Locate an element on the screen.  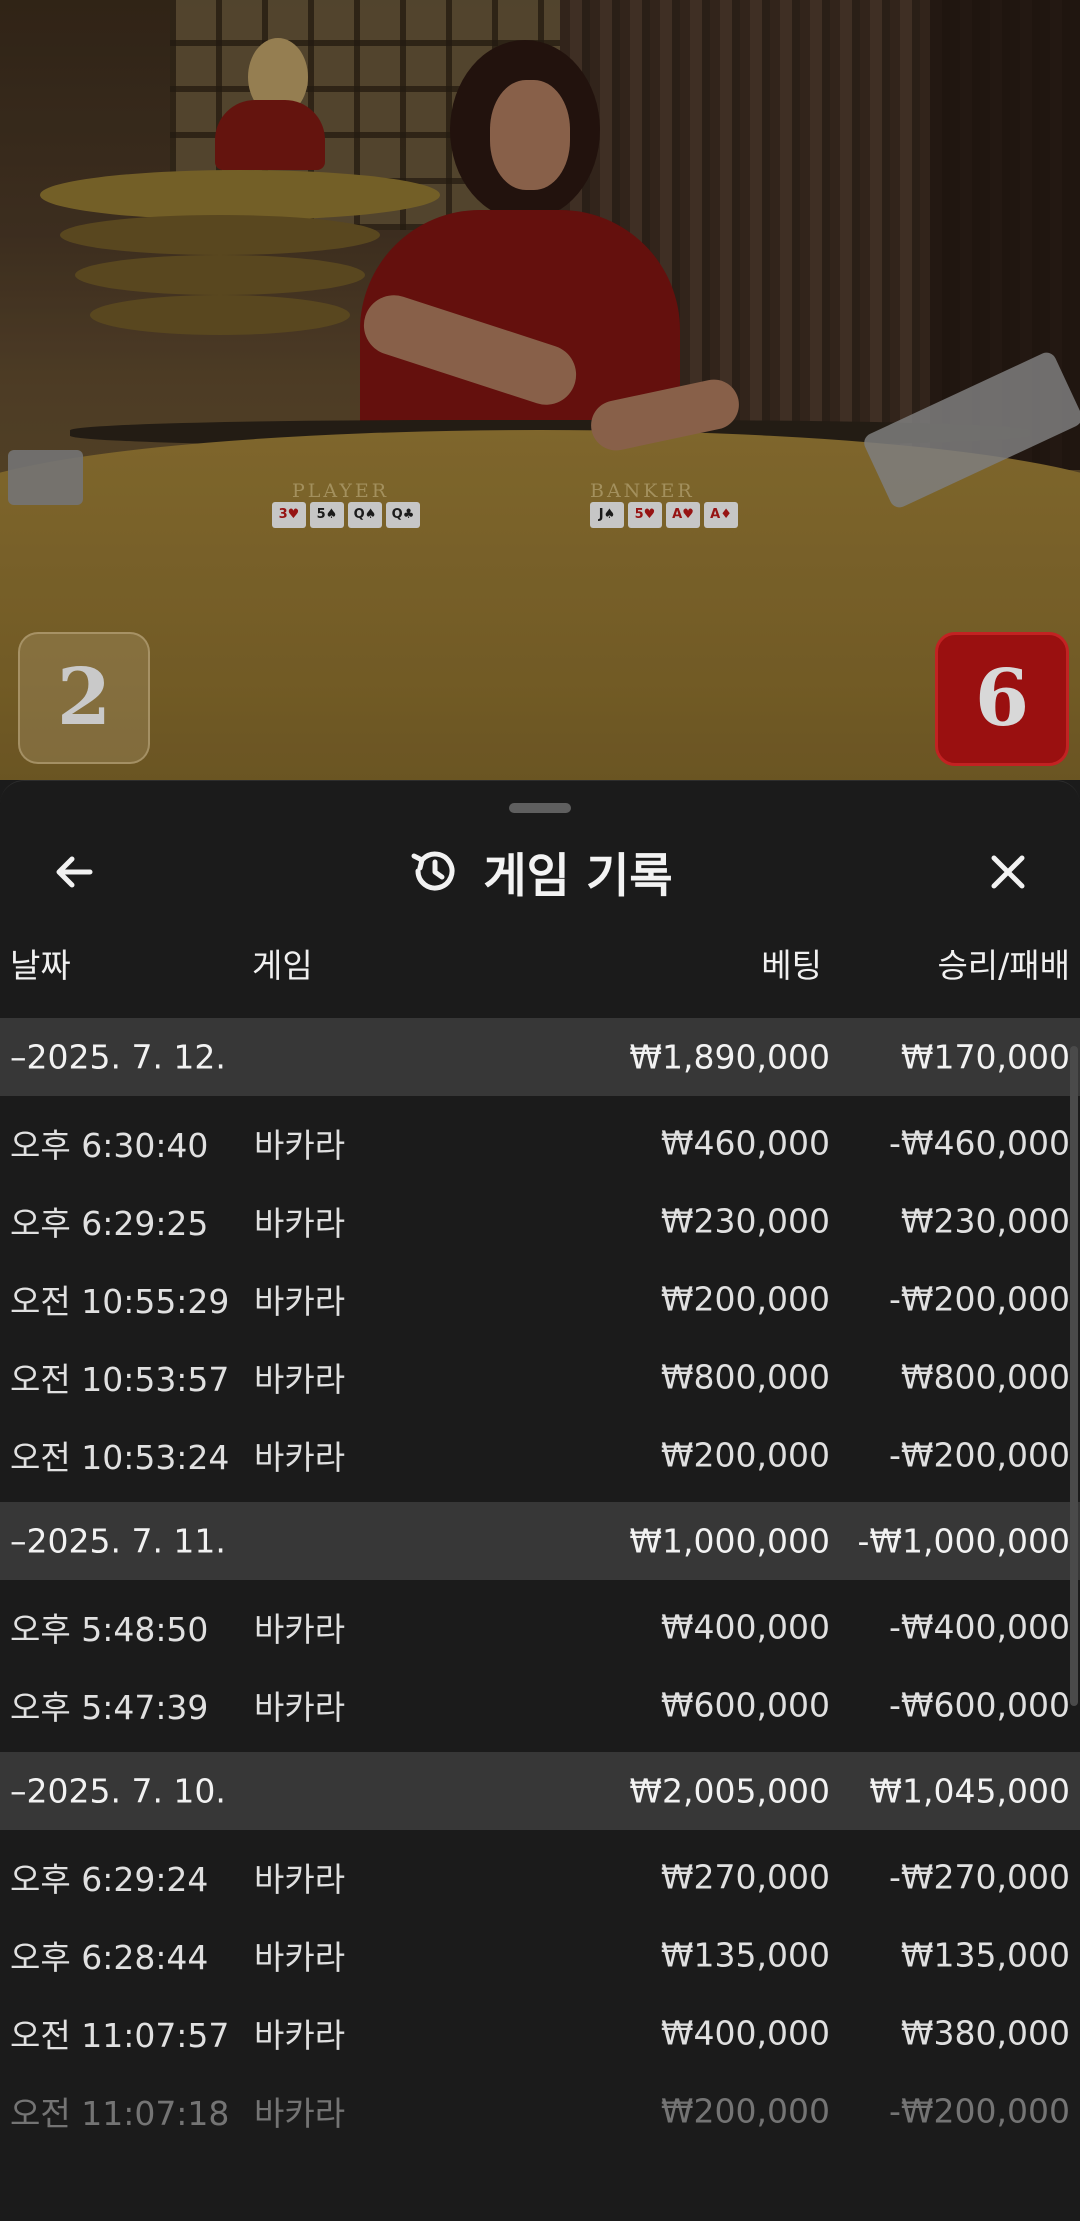
history-row: 오전 10:55:29 바카라 ₩200,000 -₩200,000 is located at coordinates (540, 1299).